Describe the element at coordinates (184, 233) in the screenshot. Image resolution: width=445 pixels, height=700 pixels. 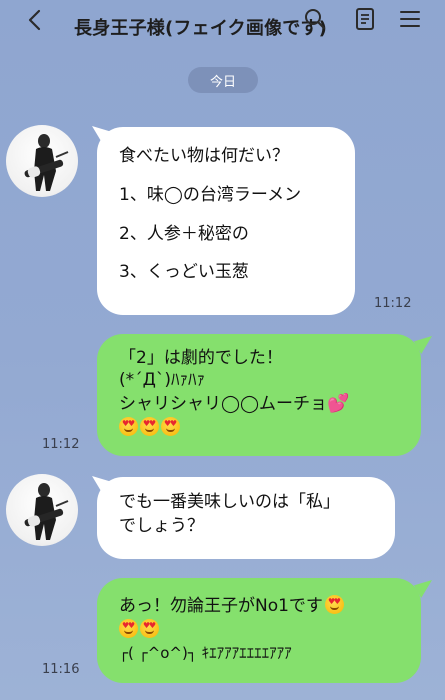
I see `message-line: 2、人参＋秘密の` at that location.